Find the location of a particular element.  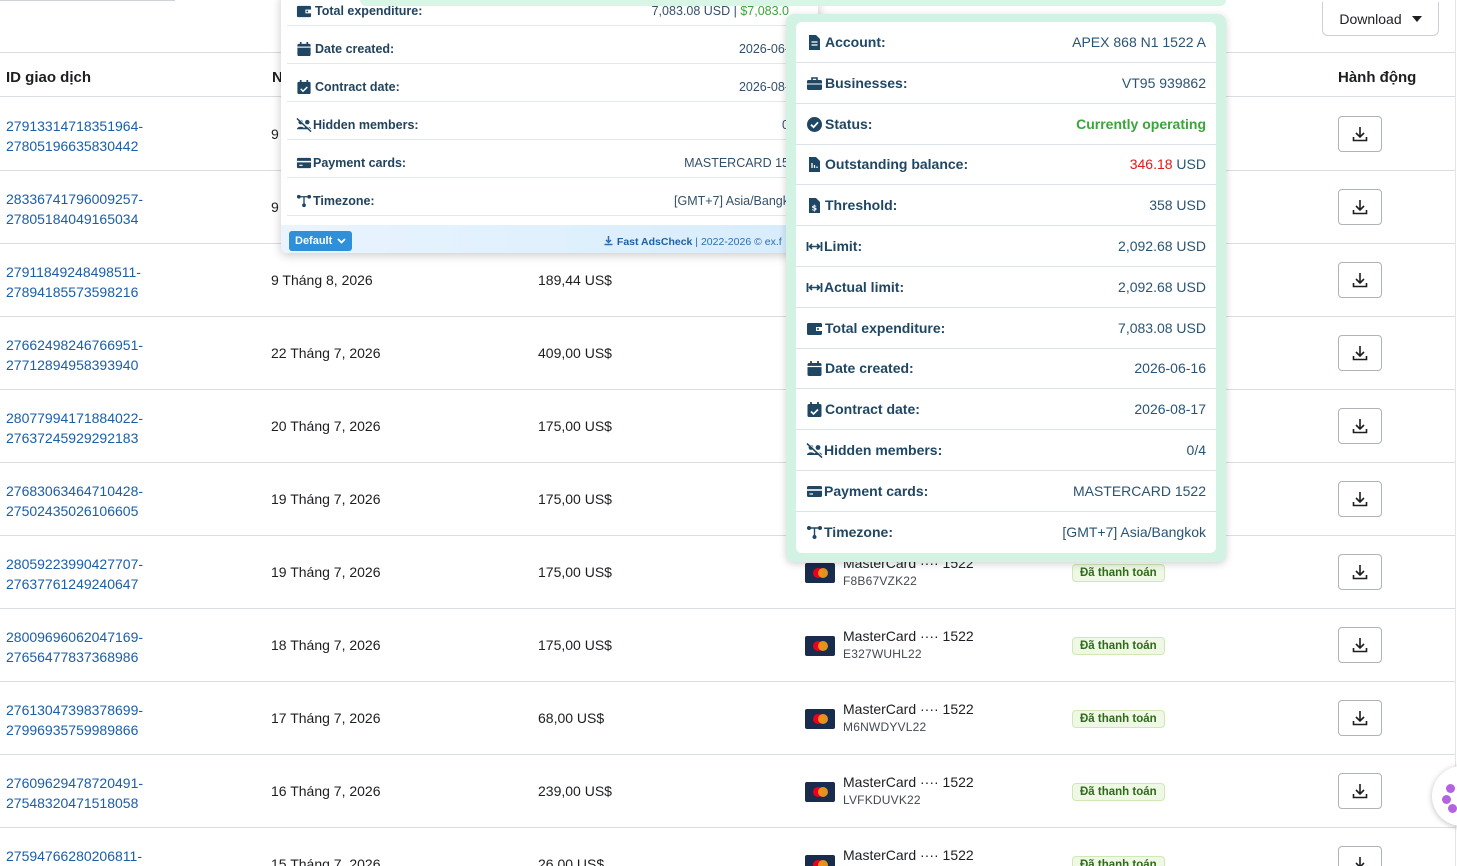

card-reference: M6NWDYVL22 is located at coordinates (885, 727).